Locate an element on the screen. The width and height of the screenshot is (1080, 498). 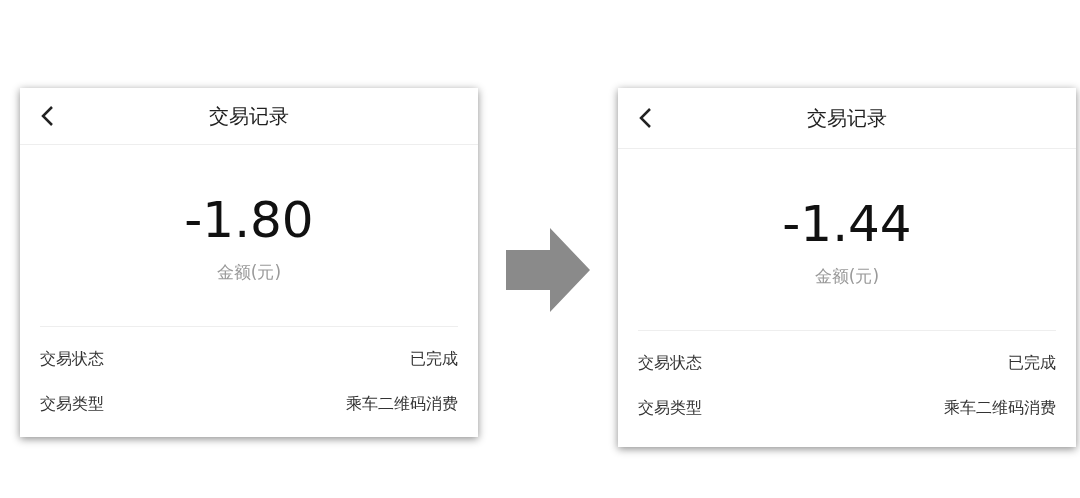
amount: -1.80 is located at coordinates (249, 220).